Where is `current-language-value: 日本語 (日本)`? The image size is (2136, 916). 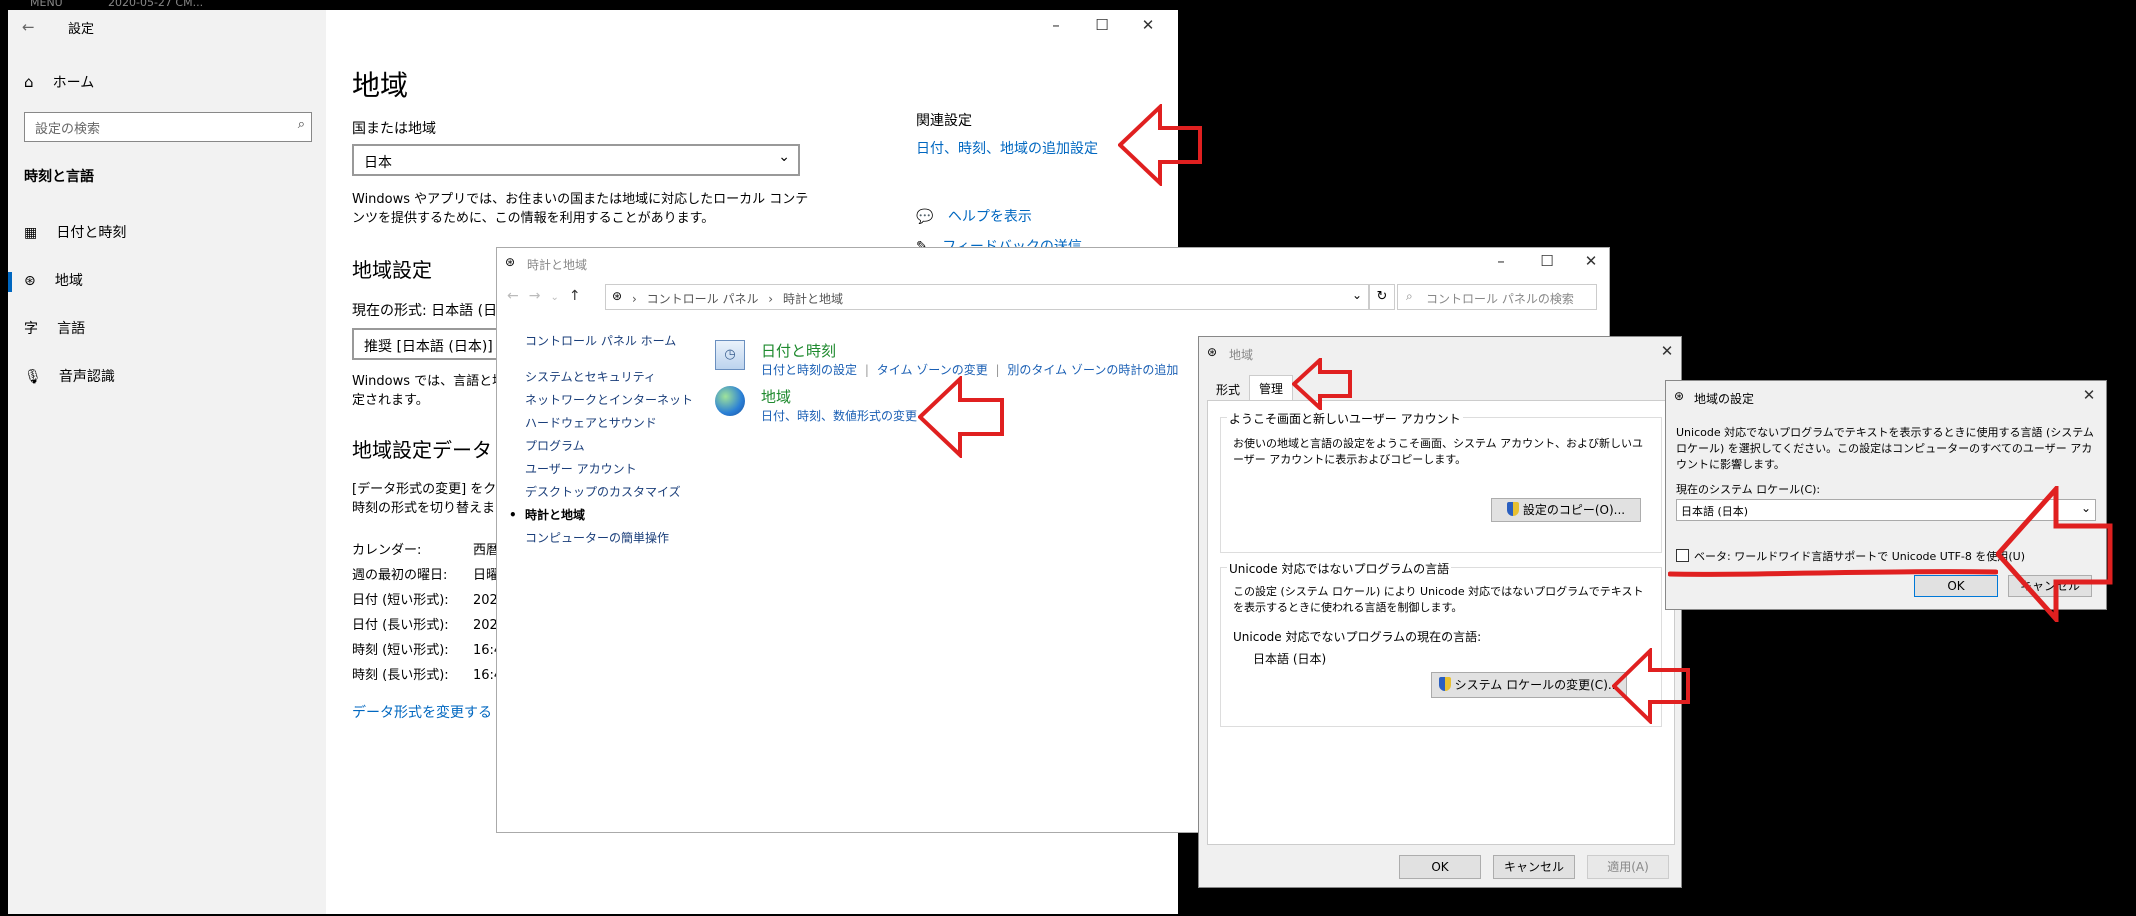
current-language-value: 日本語 (日本) is located at coordinates (1290, 659).